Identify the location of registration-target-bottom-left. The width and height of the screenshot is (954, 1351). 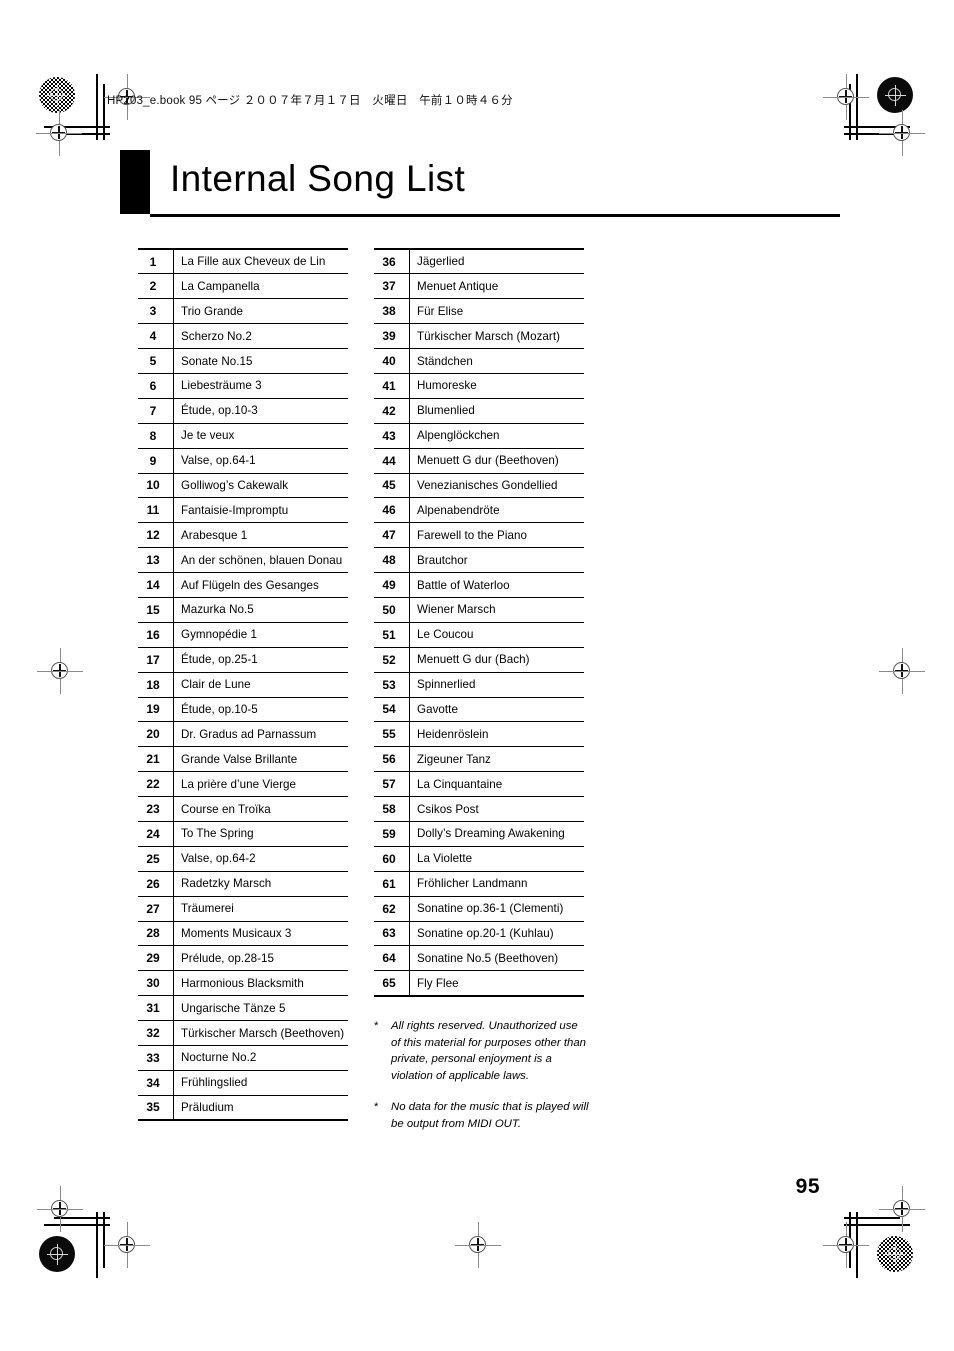
(57, 1254).